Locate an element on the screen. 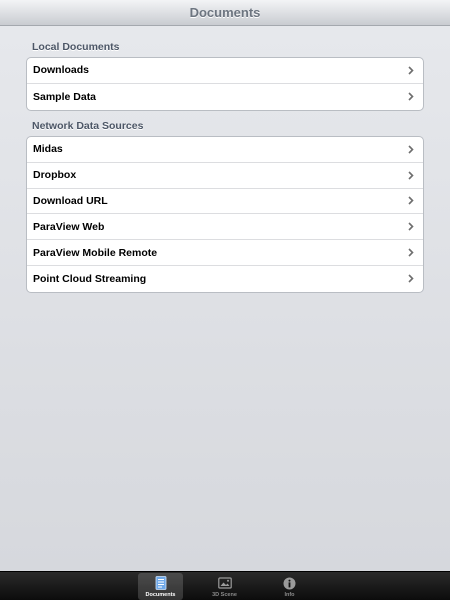  list-item-label: Midas is located at coordinates (48, 149).